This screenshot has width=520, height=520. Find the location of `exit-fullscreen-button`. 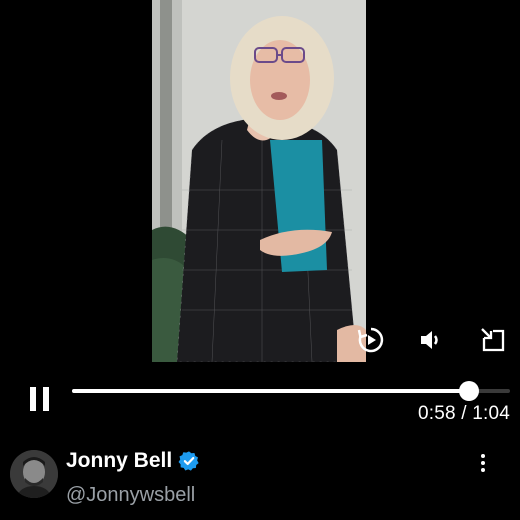

exit-fullscreen-button is located at coordinates (493, 340).